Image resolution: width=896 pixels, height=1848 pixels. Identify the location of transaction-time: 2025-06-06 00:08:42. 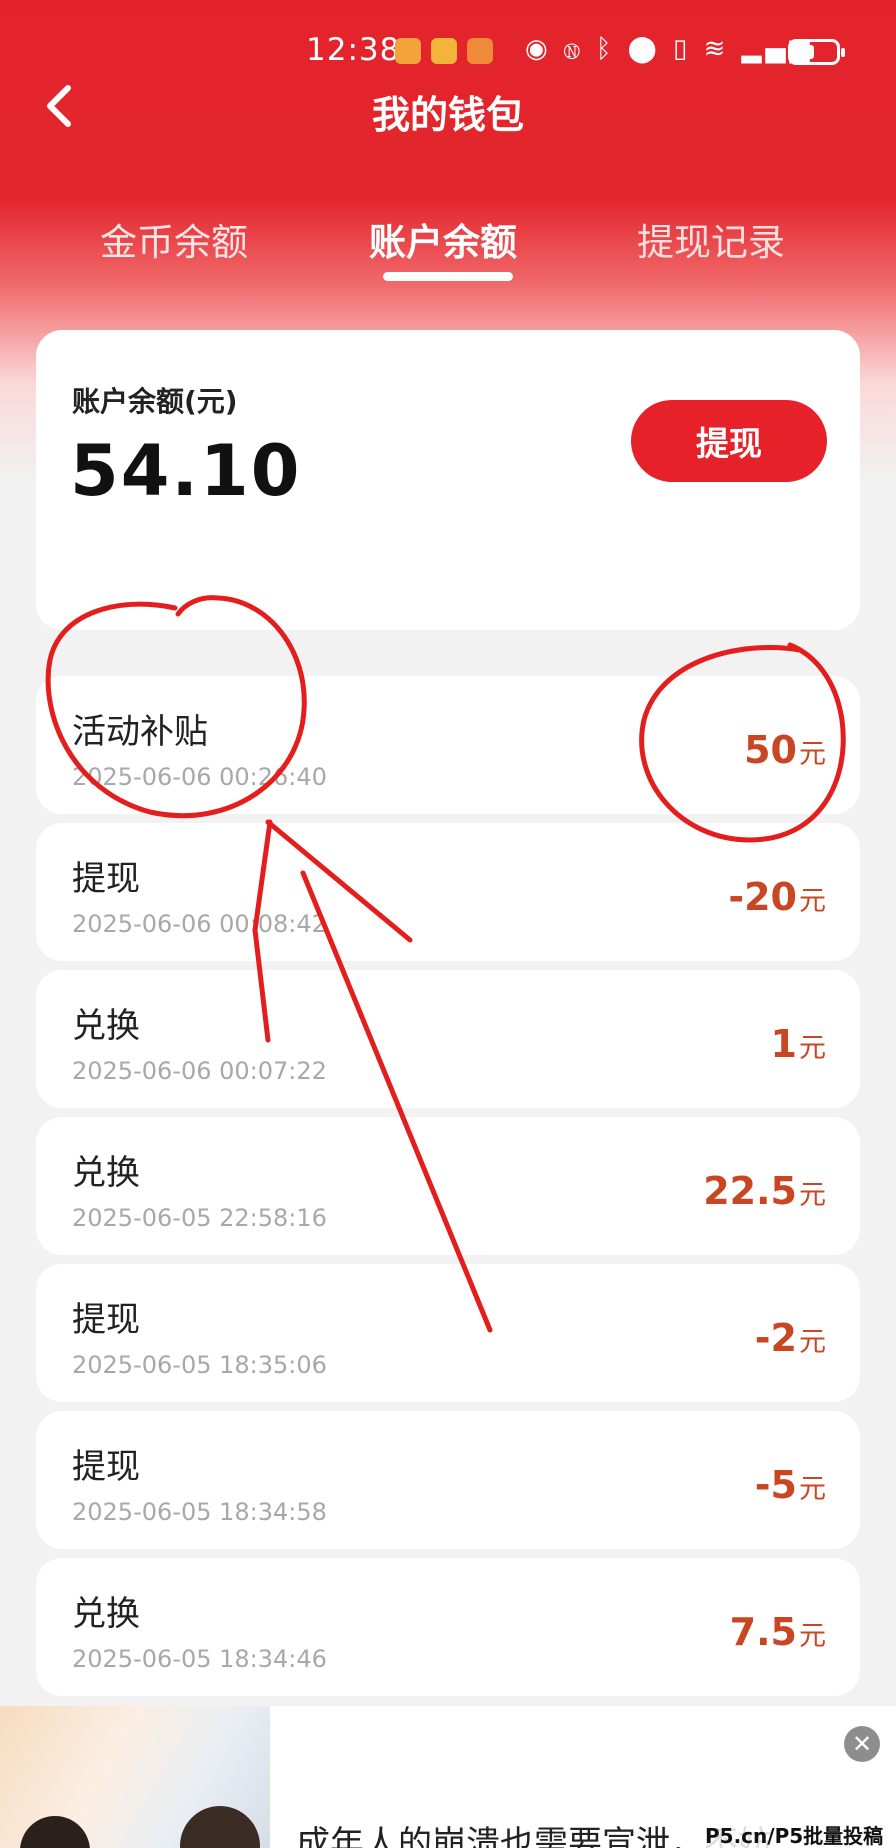
(199, 924).